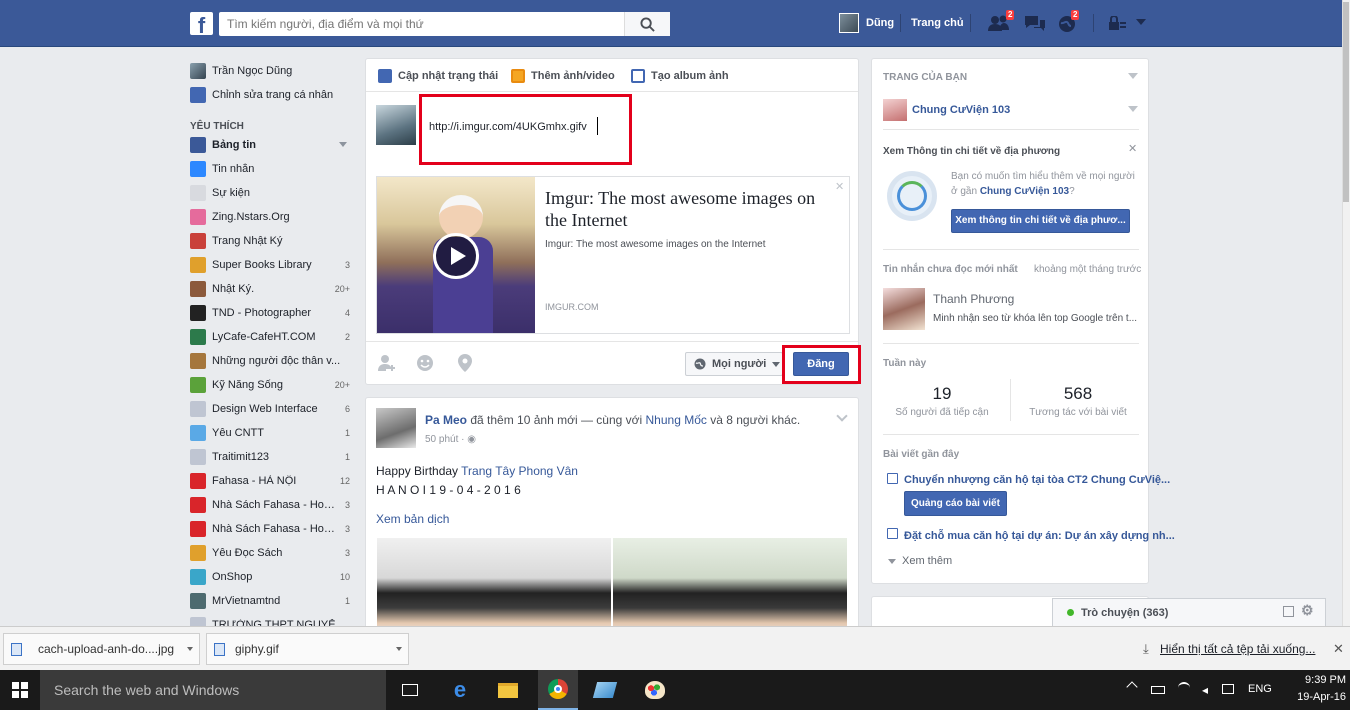 This screenshot has height=710, width=1350. Describe the element at coordinates (1228, 689) in the screenshot. I see `action-center-icon` at that location.